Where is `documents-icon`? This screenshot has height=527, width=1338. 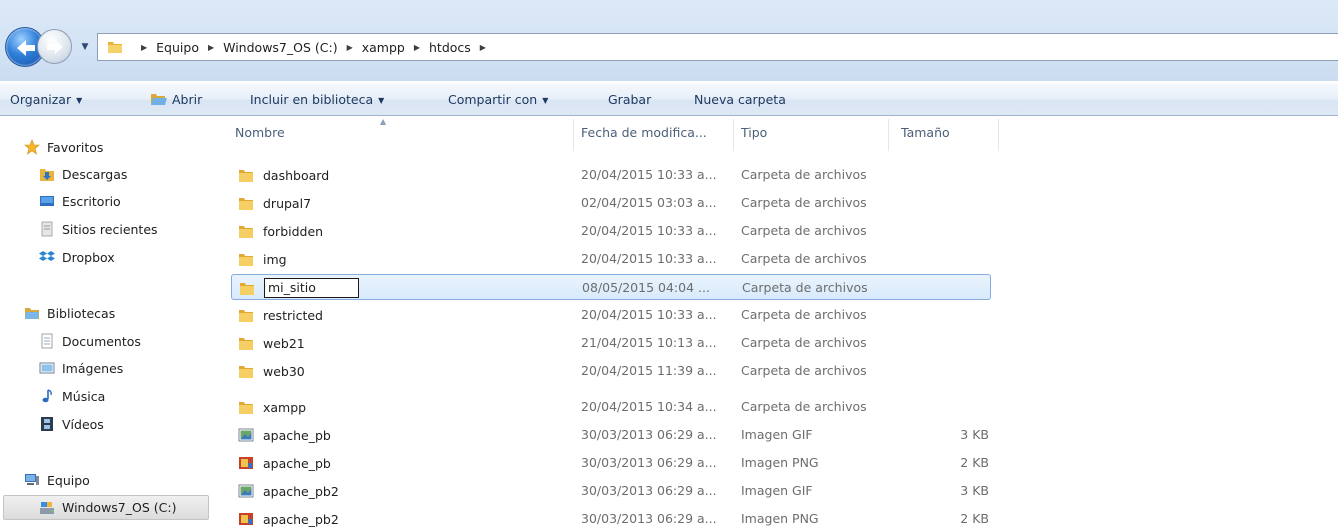
documents-icon is located at coordinates (47, 341).